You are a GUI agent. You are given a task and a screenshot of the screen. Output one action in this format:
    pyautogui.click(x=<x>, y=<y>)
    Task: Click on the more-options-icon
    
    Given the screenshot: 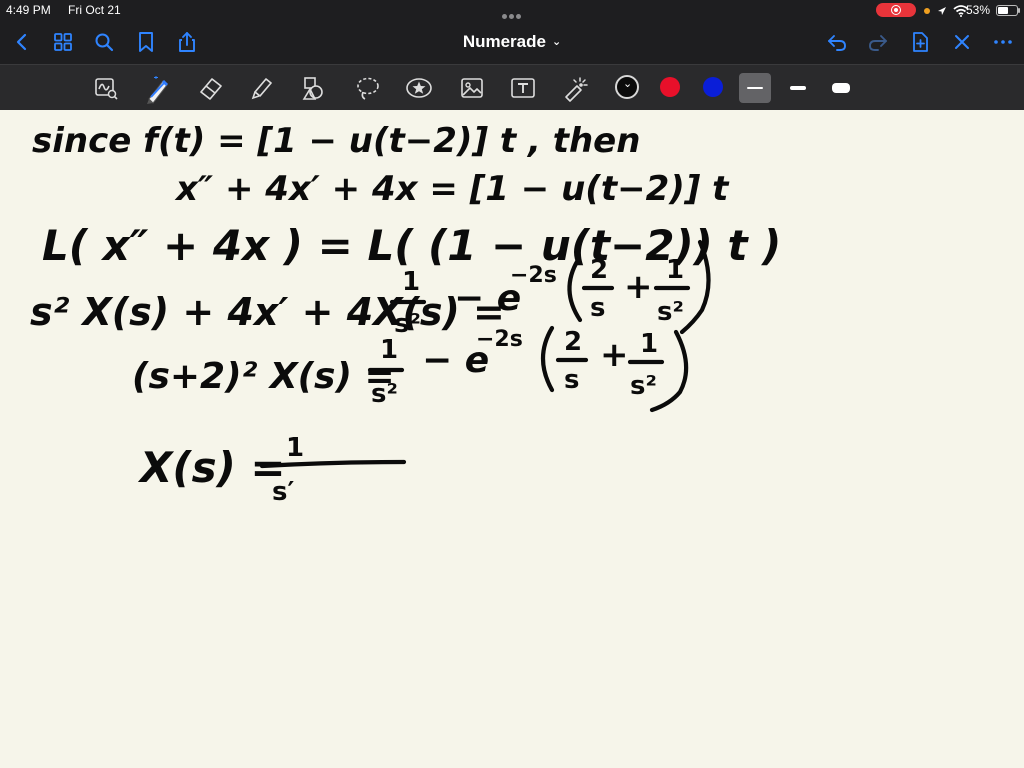 What is the action you would take?
    pyautogui.click(x=1003, y=42)
    